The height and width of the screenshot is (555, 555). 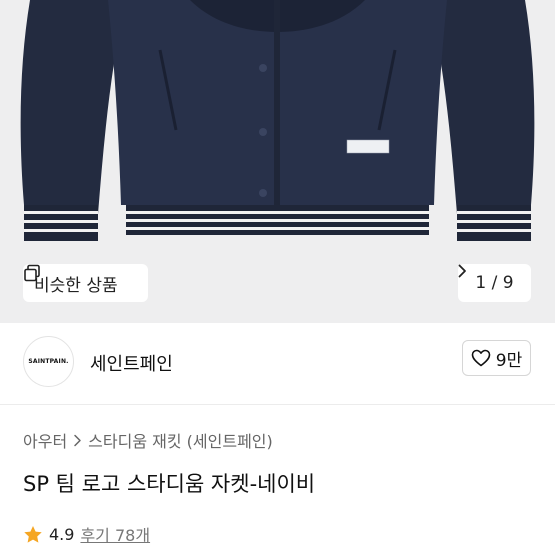 What do you see at coordinates (62, 534) in the screenshot?
I see `rating-score: 4.9` at bounding box center [62, 534].